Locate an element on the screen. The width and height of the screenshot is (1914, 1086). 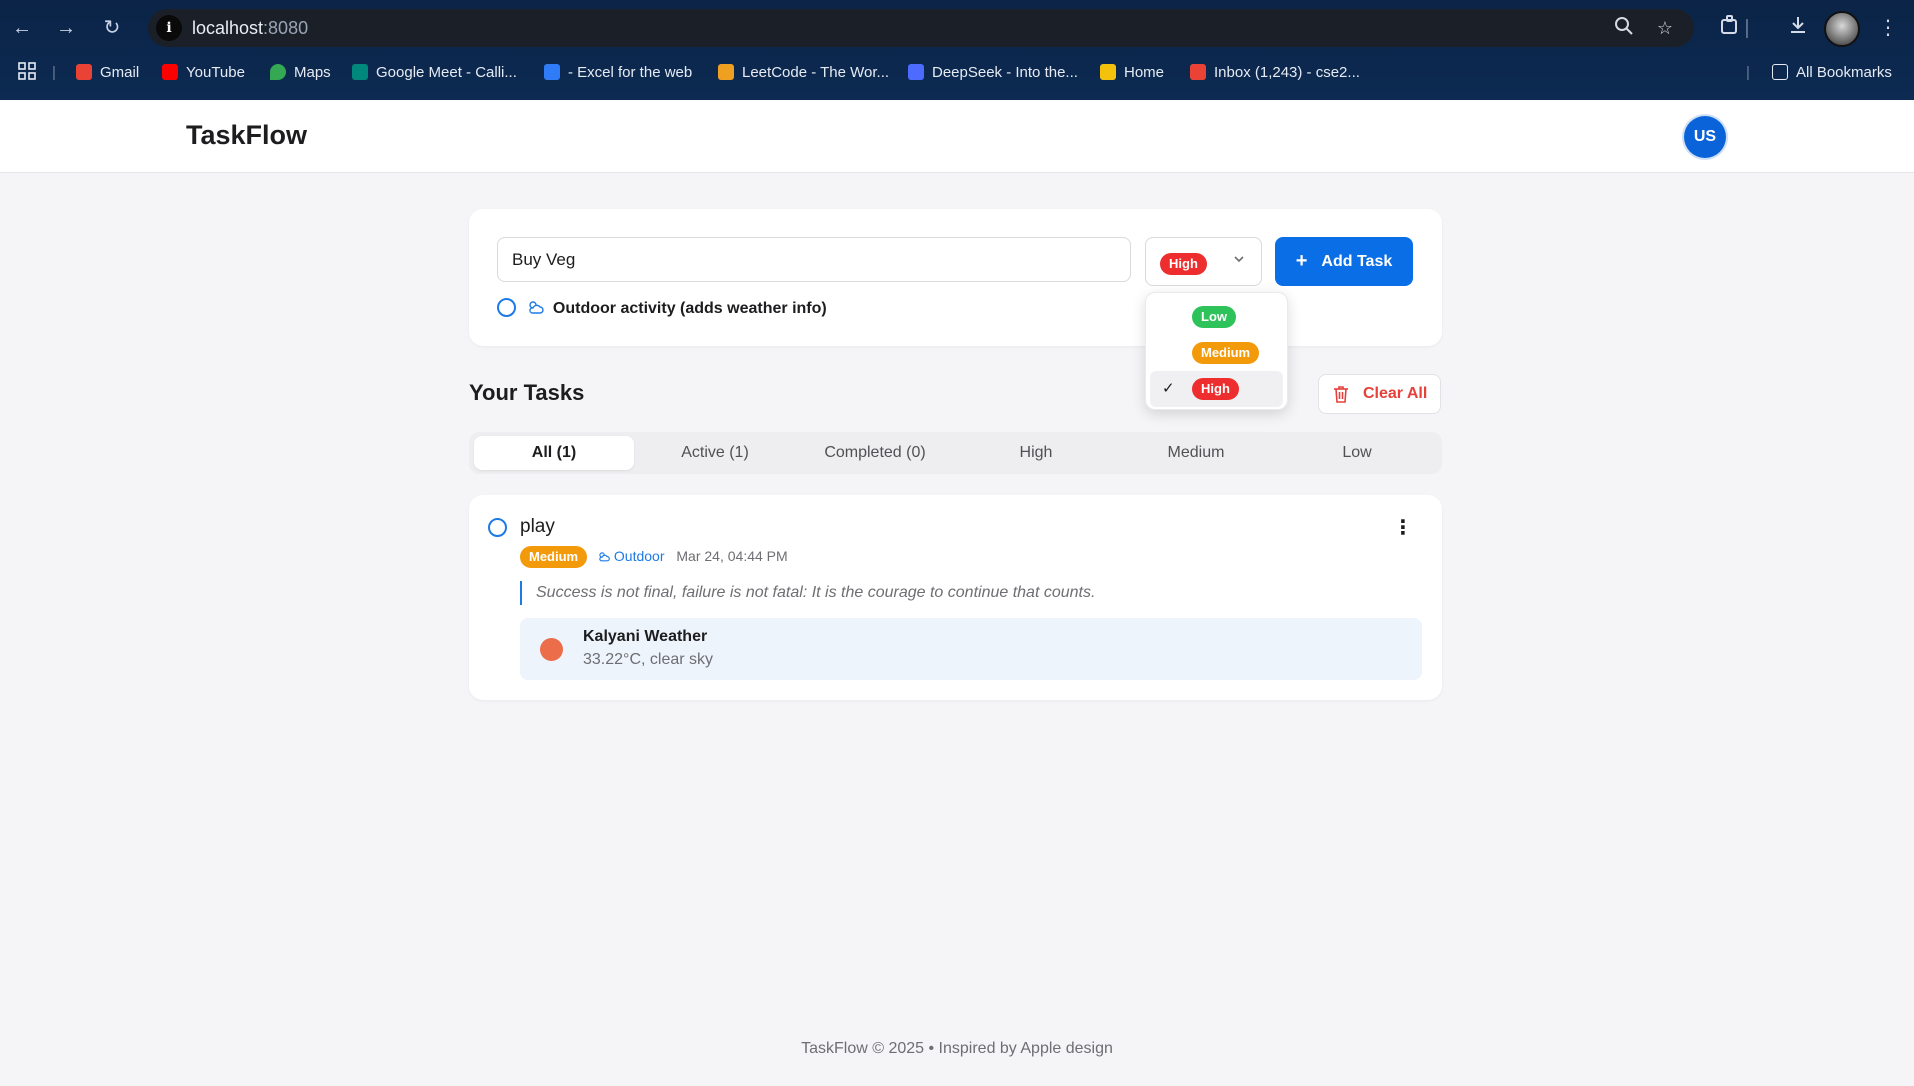
low-badge: Low is located at coordinates (1214, 317).